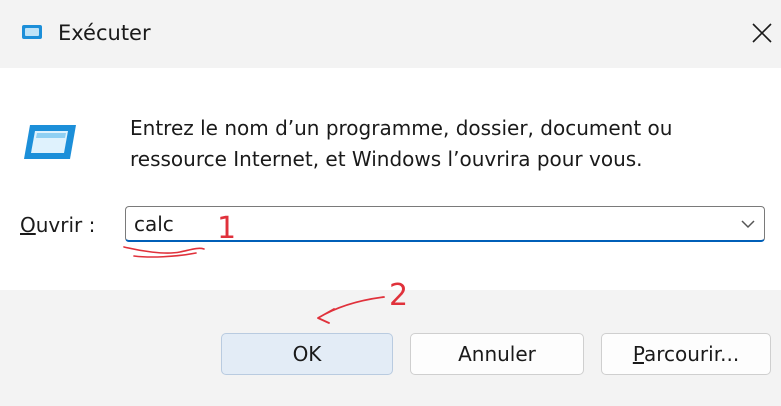 The width and height of the screenshot is (781, 406). What do you see at coordinates (50, 142) in the screenshot?
I see `run-program-icon` at bounding box center [50, 142].